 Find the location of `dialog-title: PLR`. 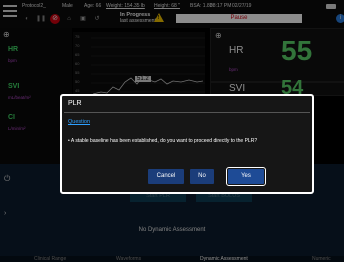

dialog-title: PLR is located at coordinates (75, 103).